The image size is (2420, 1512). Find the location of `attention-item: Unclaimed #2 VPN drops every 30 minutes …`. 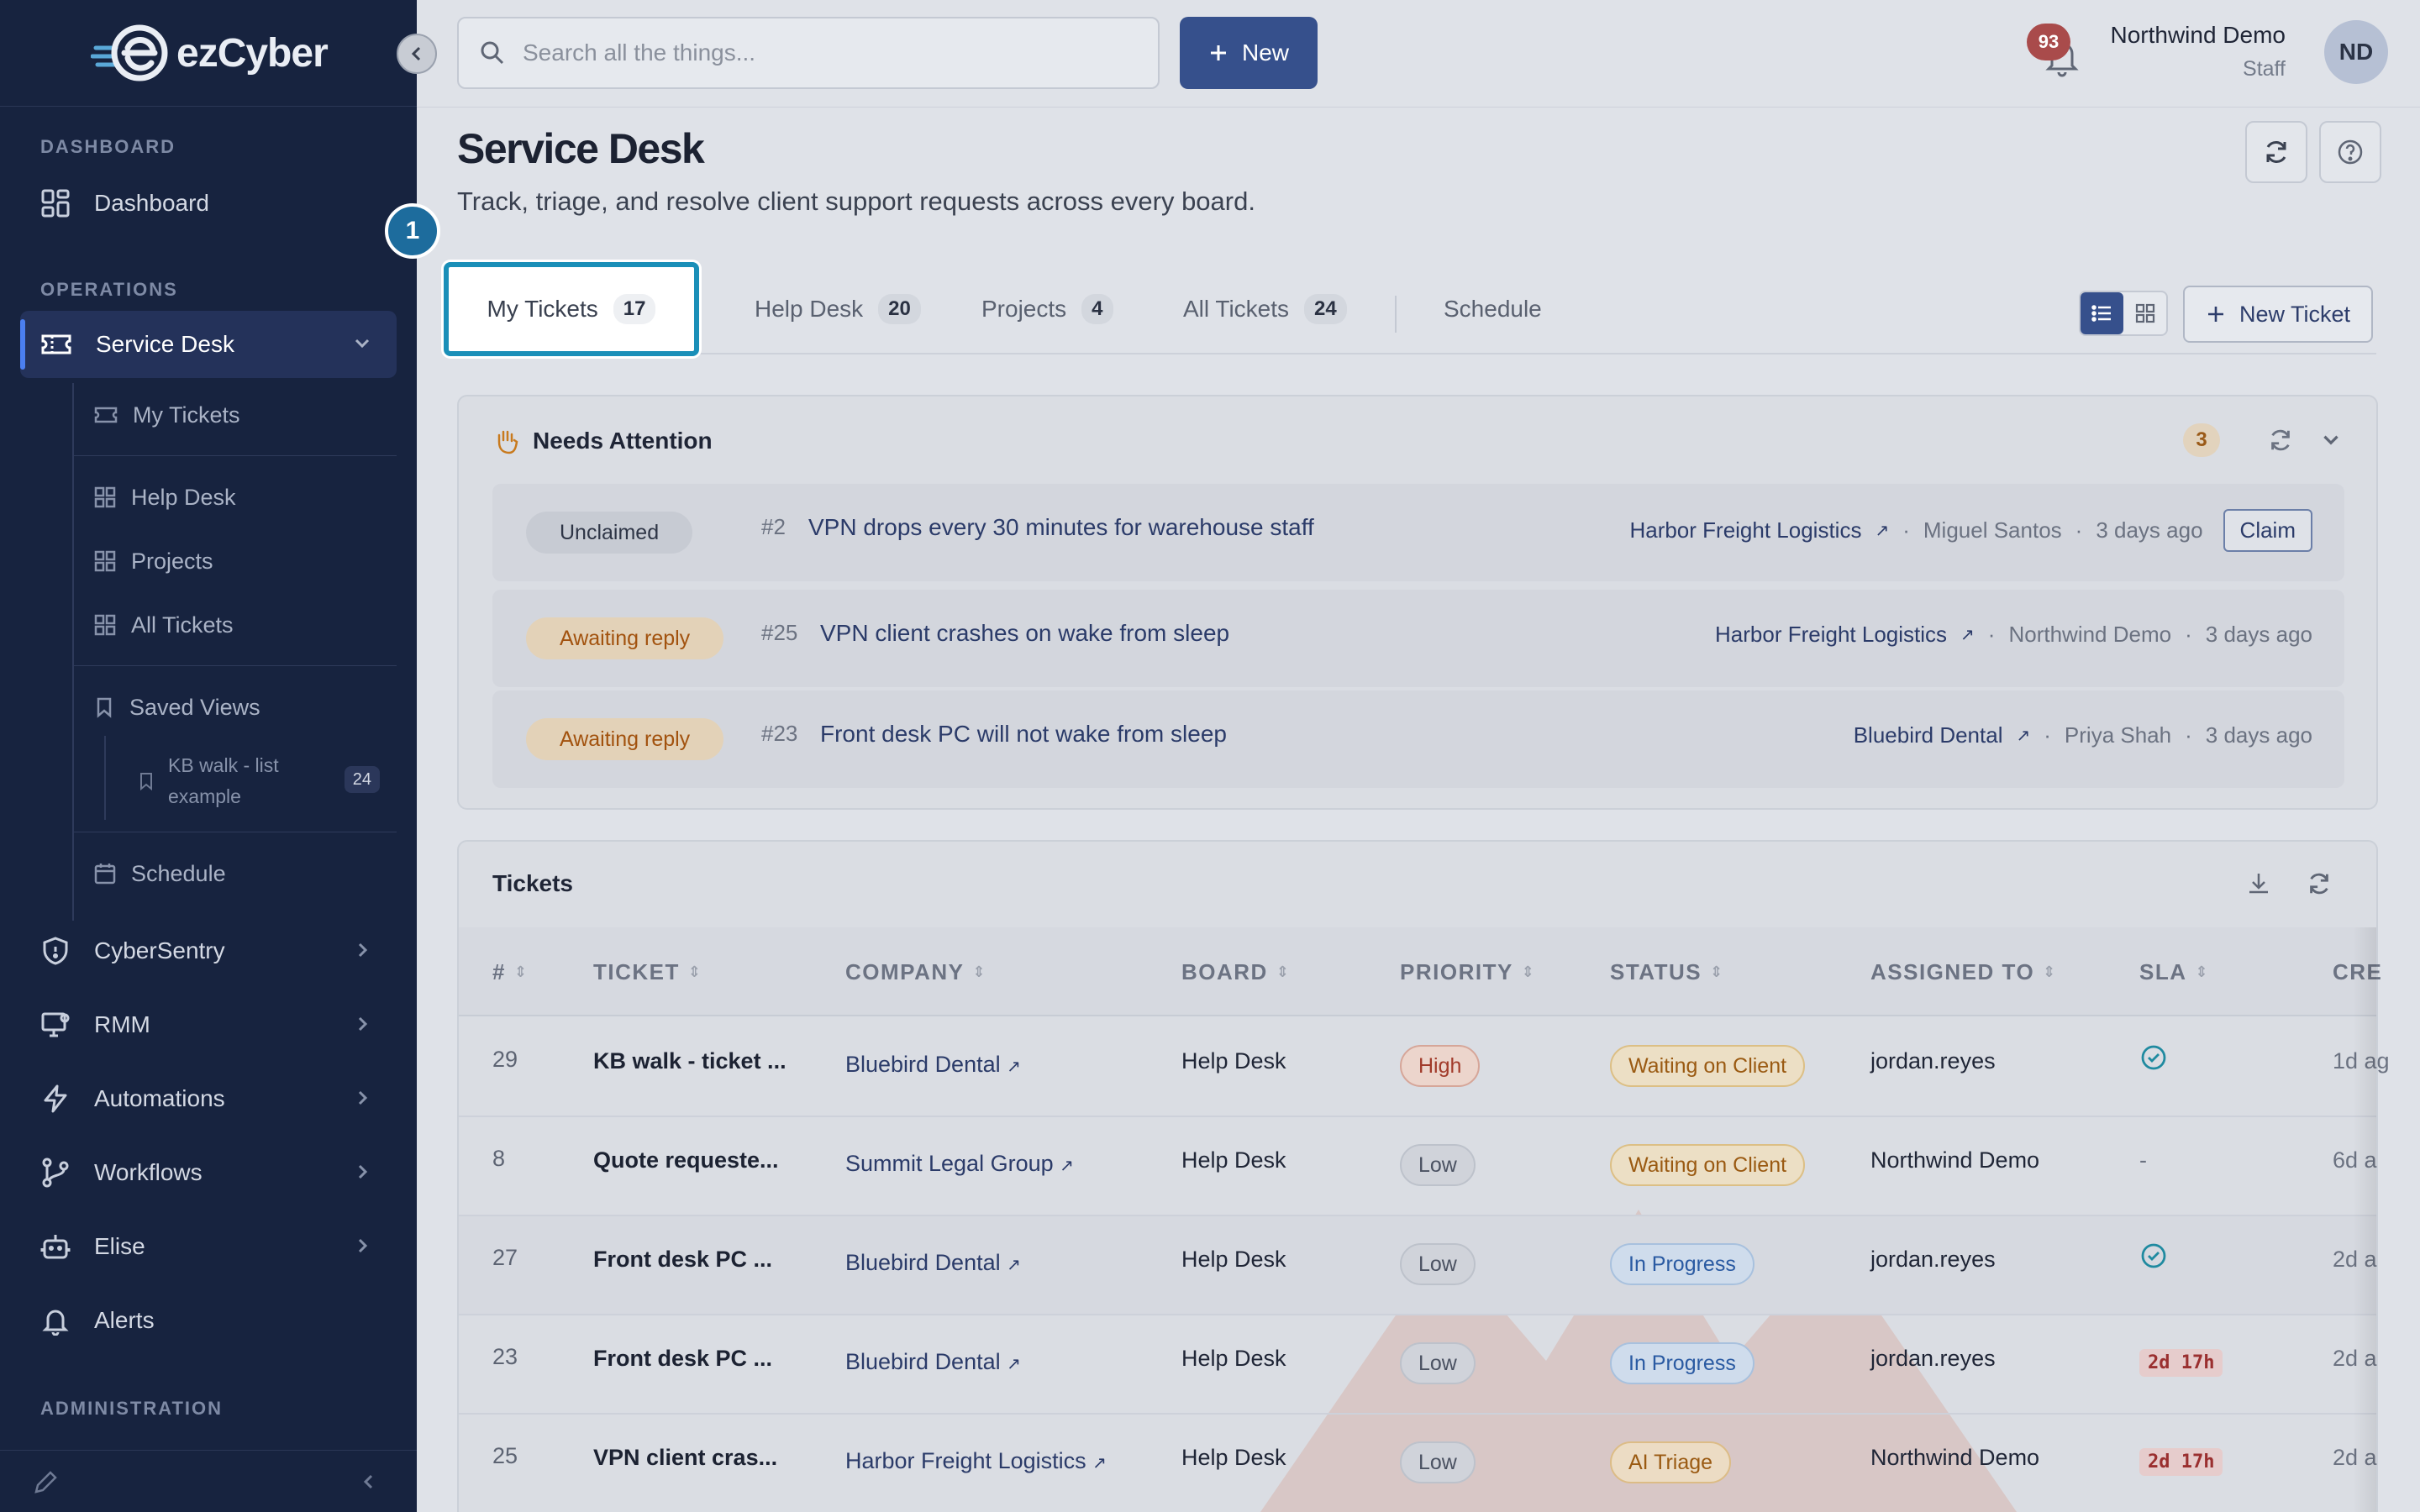

attention-item: Unclaimed #2 VPN drops every 30 minutes … is located at coordinates (1418, 532).